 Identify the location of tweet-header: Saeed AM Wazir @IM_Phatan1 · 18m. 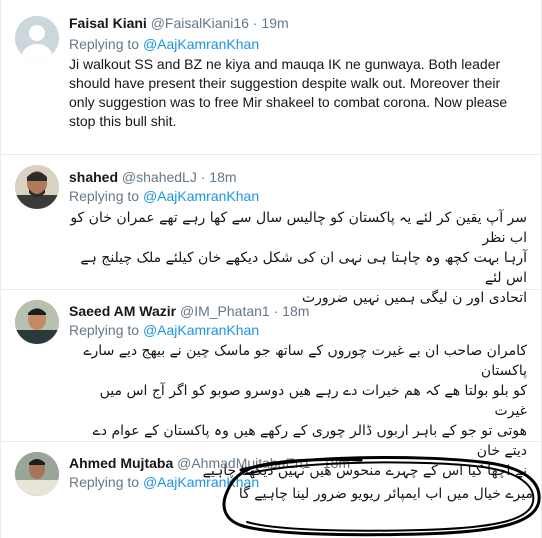
(189, 311).